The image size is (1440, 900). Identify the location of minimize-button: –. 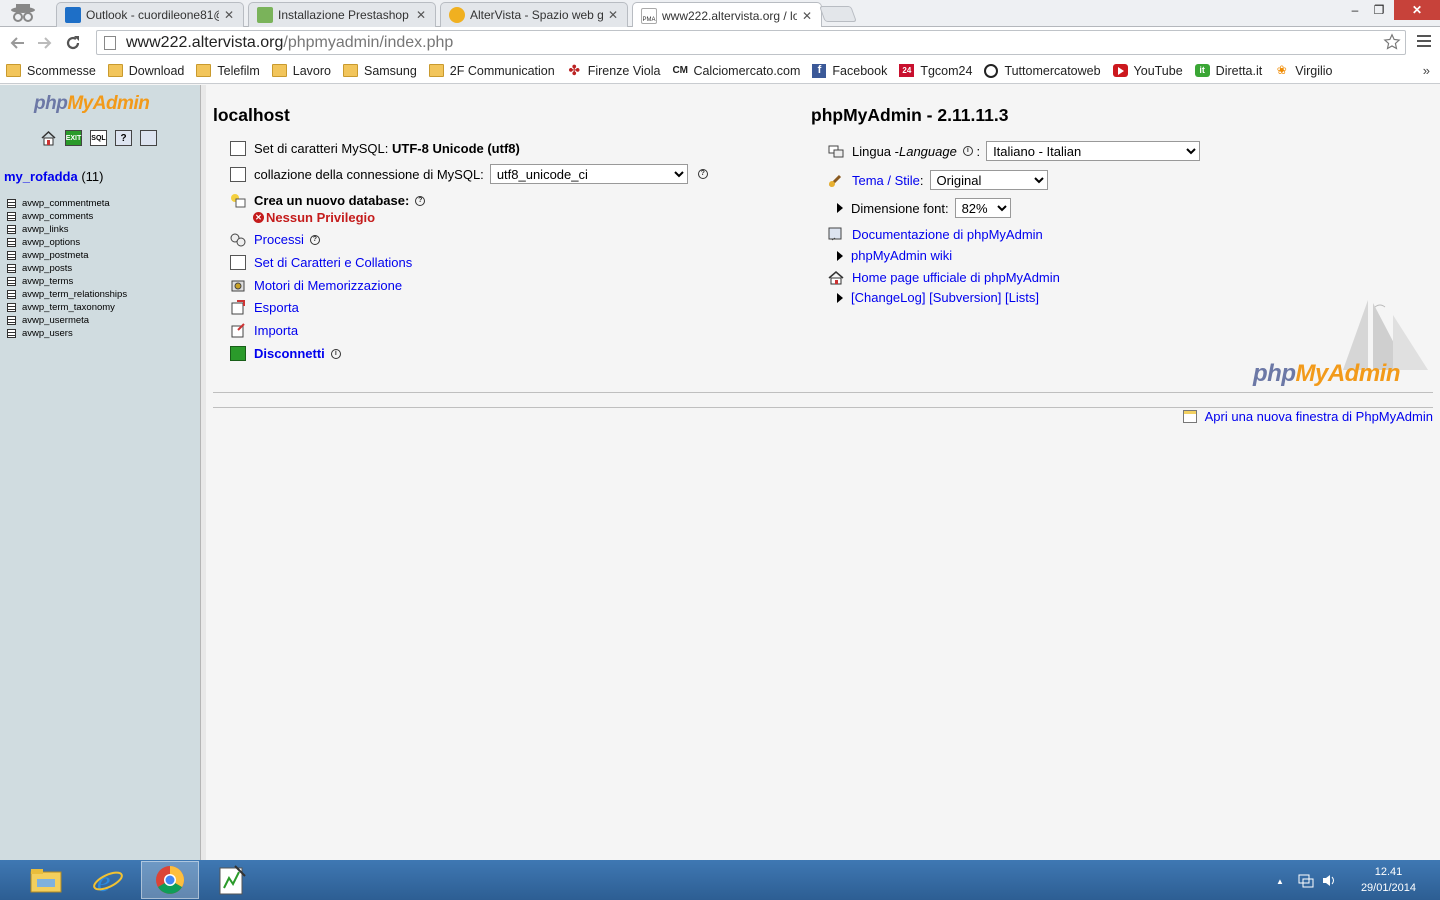
(1355, 10).